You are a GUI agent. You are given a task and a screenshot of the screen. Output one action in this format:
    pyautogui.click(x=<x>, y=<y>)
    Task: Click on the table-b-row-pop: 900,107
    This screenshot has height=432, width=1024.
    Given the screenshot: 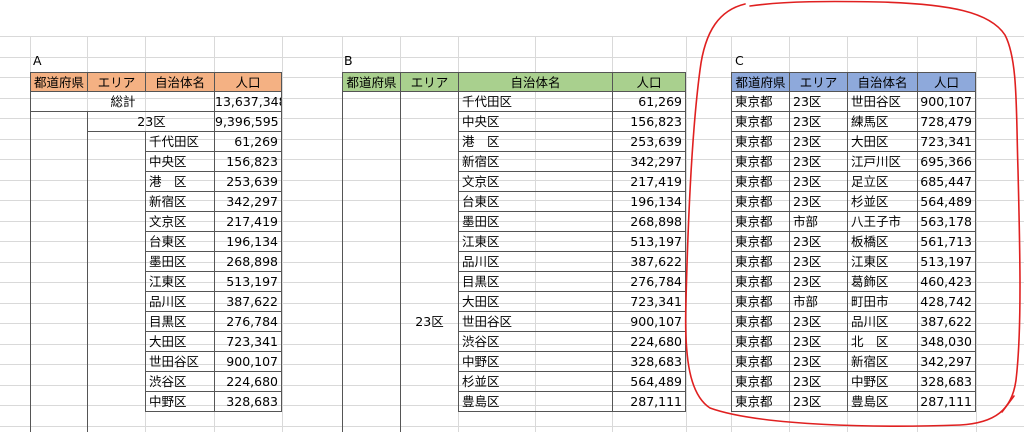 What is the action you would take?
    pyautogui.click(x=649, y=322)
    